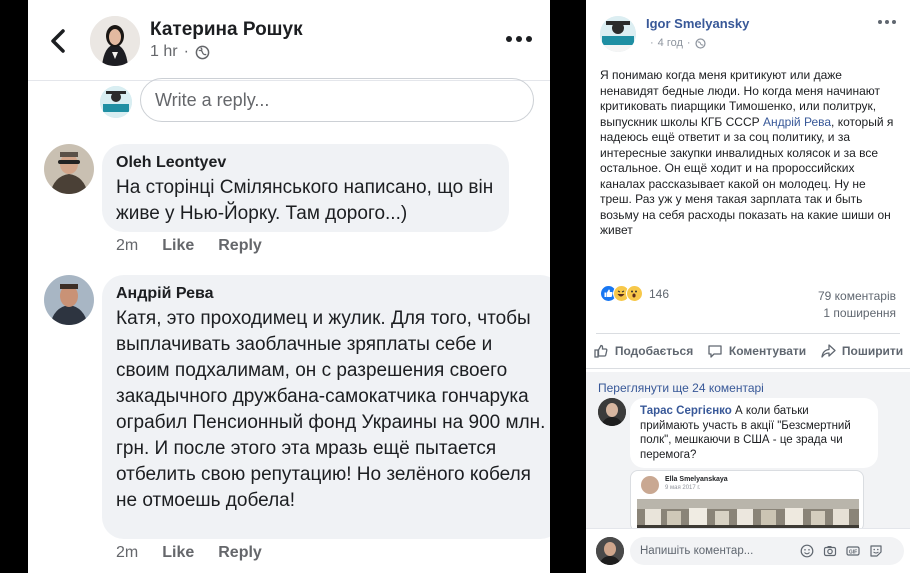  I want to click on like-button: Подобається, so click(643, 351).